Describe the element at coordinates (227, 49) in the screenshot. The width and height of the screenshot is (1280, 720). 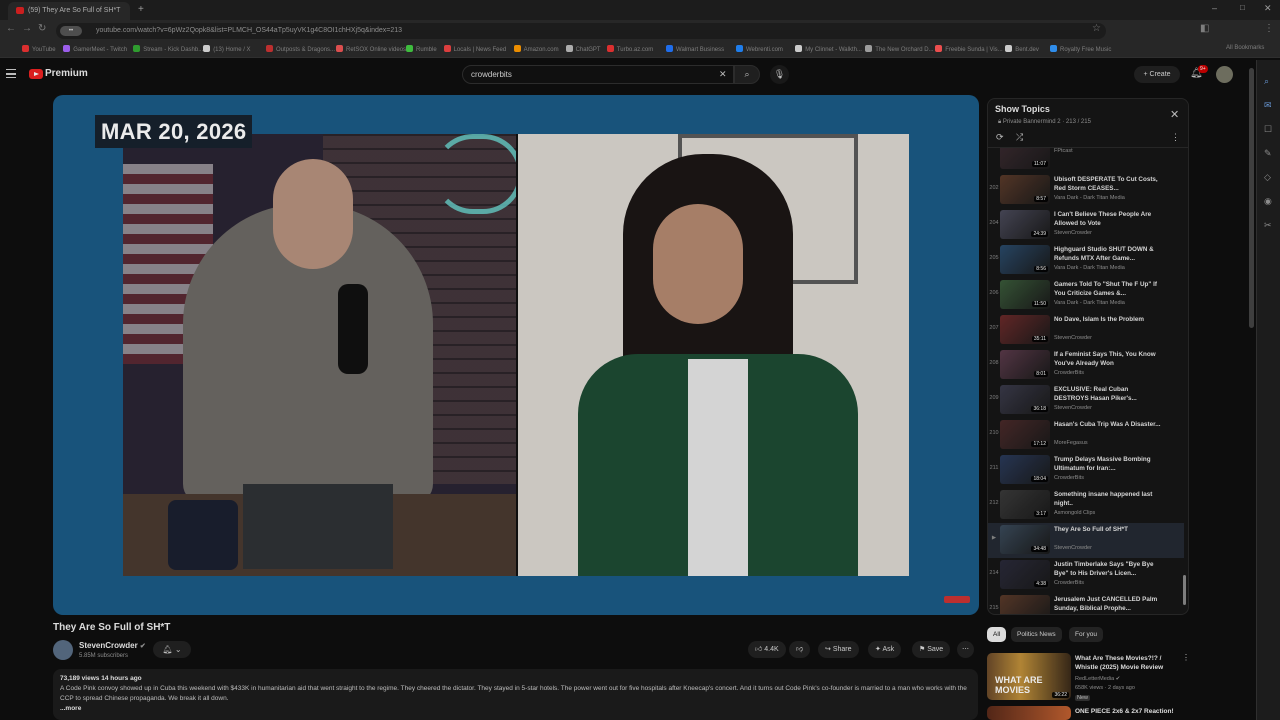
I see `bookmark-item: (13) Home / X` at that location.